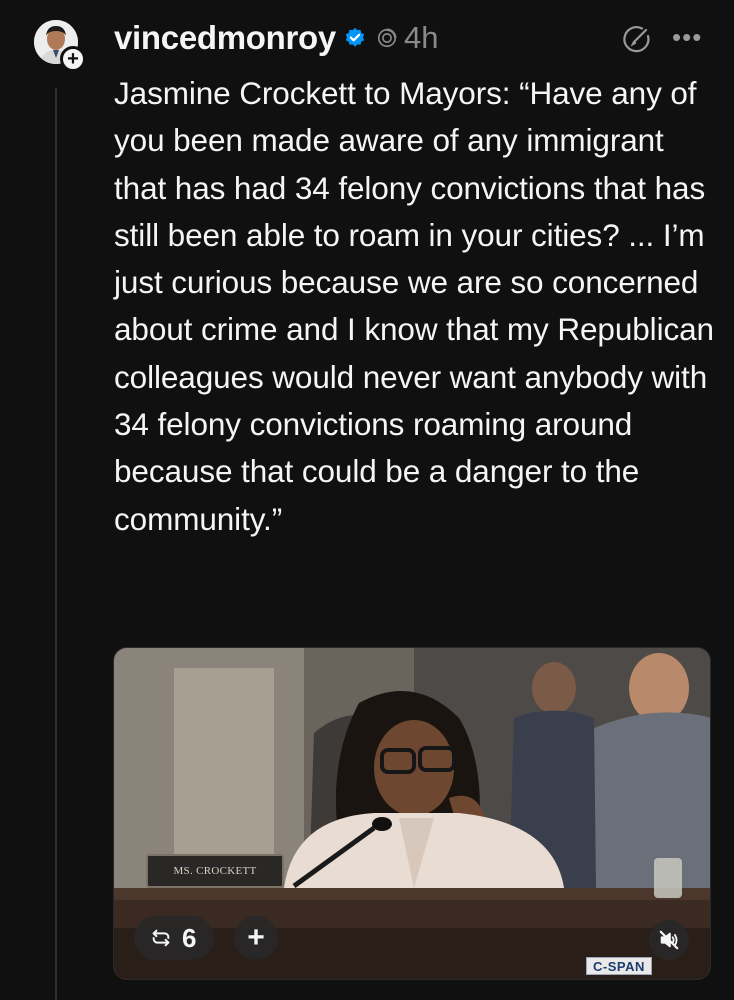 The height and width of the screenshot is (1000, 734). What do you see at coordinates (637, 39) in the screenshot?
I see `edit-icon` at bounding box center [637, 39].